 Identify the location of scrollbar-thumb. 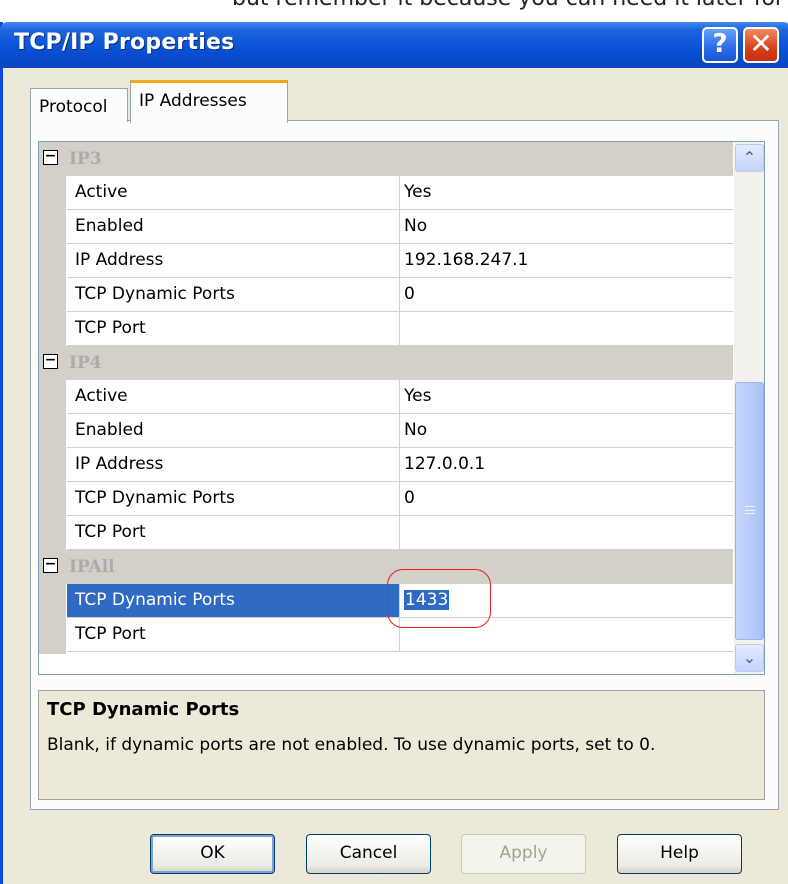
(749, 511).